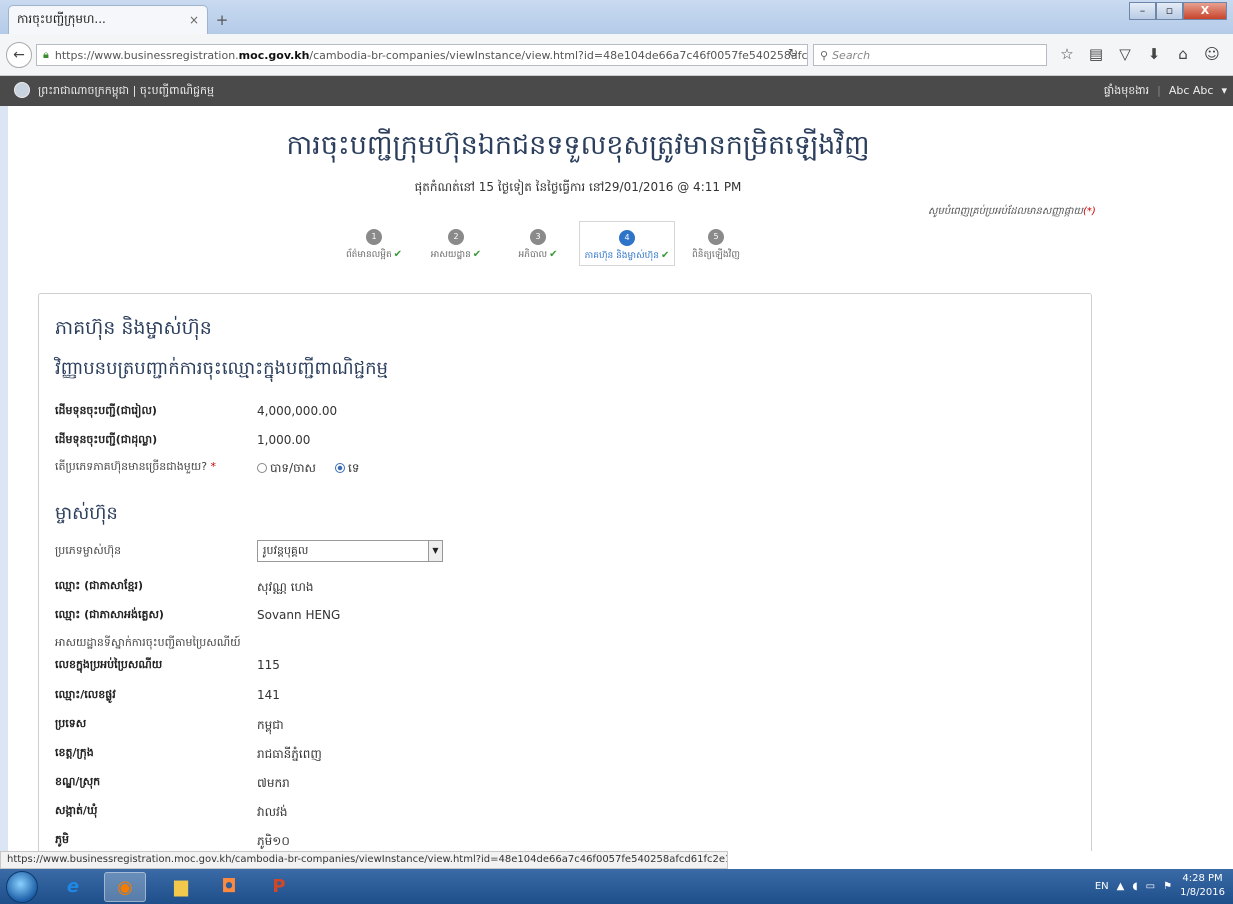  I want to click on media-player-icon: ◘, so click(229, 887).